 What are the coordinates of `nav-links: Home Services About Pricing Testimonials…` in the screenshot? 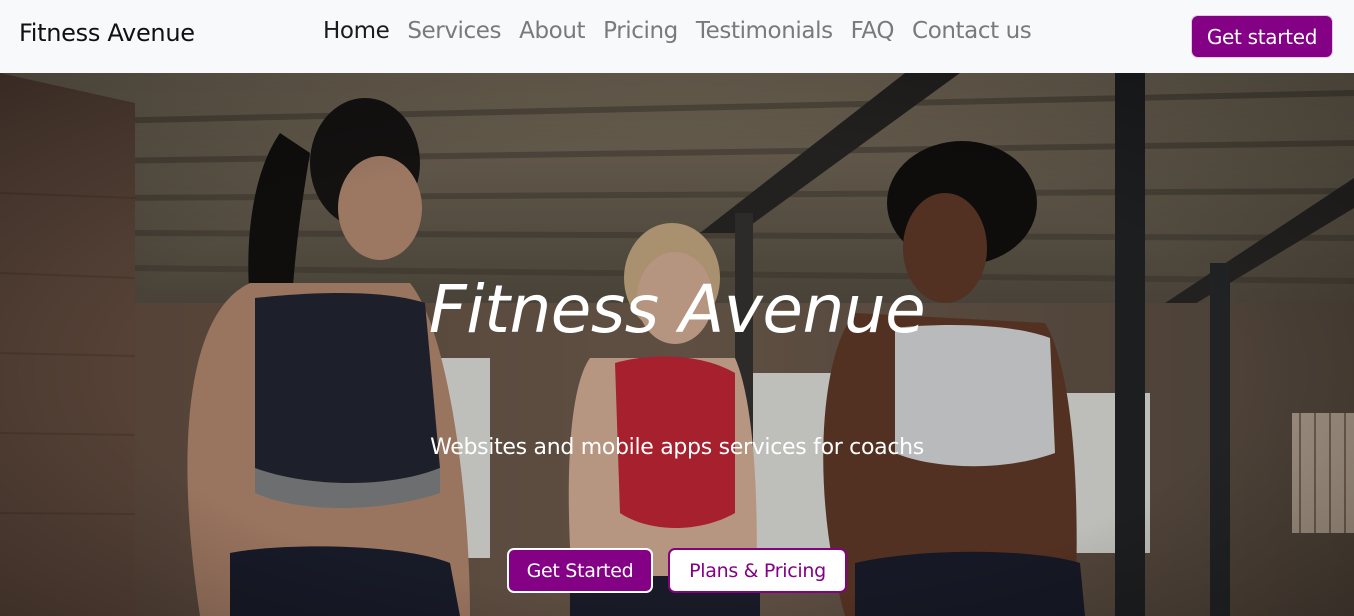 It's located at (677, 31).